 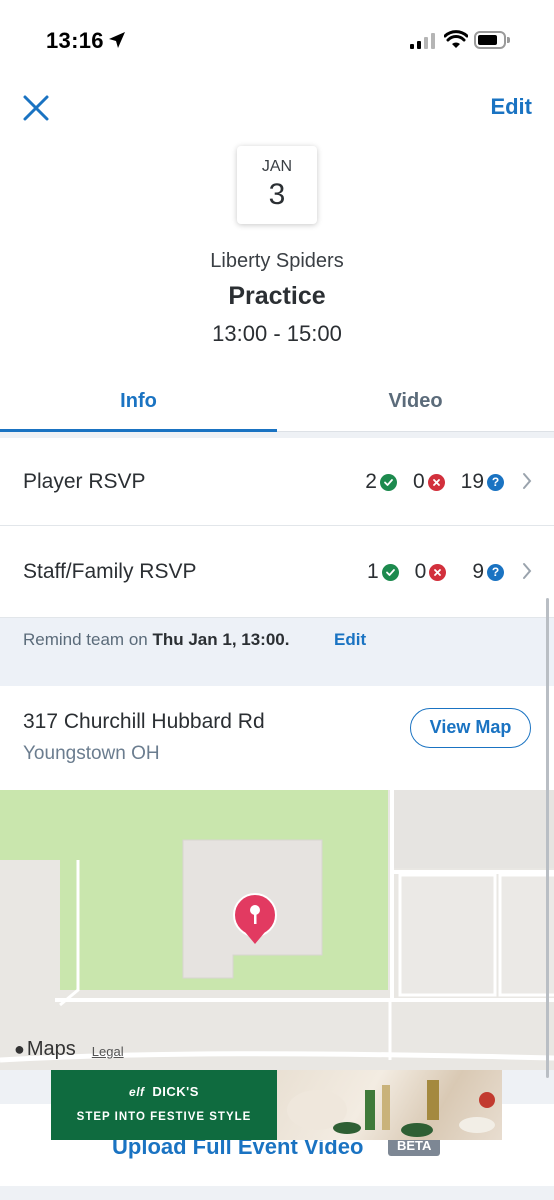 I want to click on battery-icon, so click(x=492, y=40).